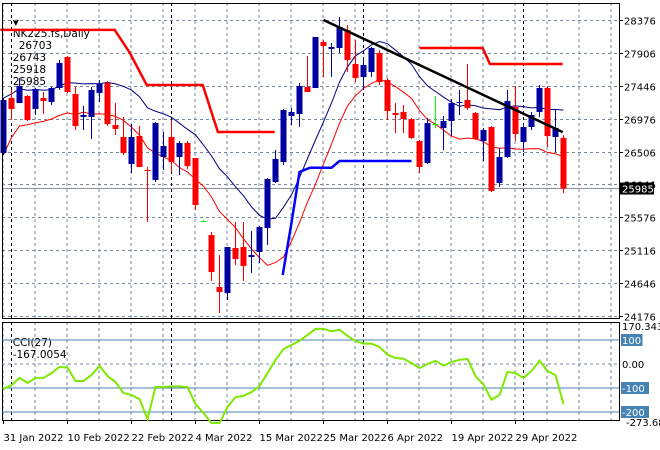  I want to click on date-axis-label: 25 Mar 2022, so click(355, 438).